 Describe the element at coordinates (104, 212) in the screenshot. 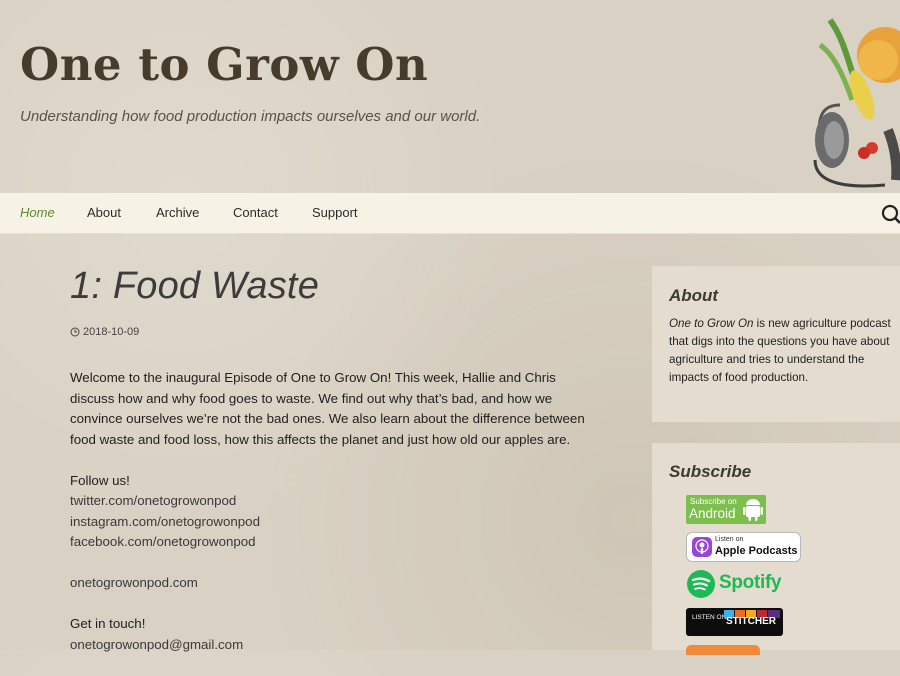

I see `nav-item-about: About` at that location.